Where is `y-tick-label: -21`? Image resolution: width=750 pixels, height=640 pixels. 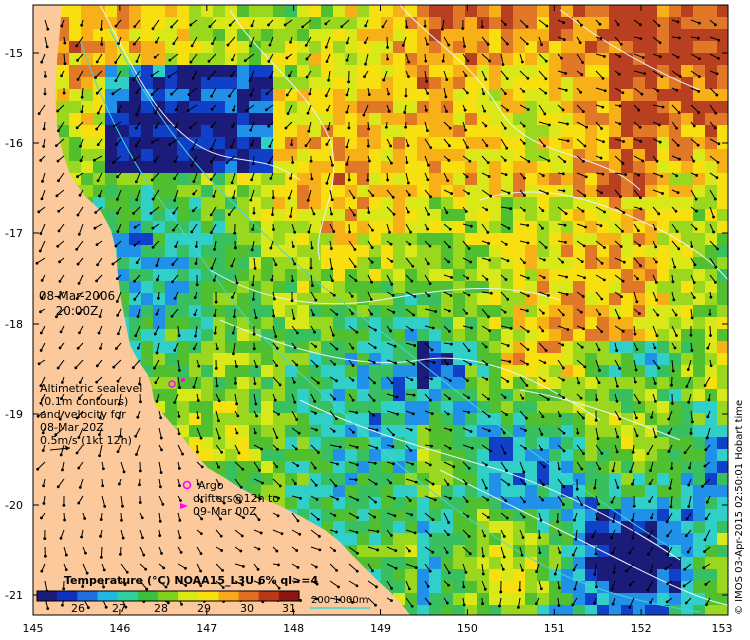
y-tick-label: -21 is located at coordinates (14, 595).